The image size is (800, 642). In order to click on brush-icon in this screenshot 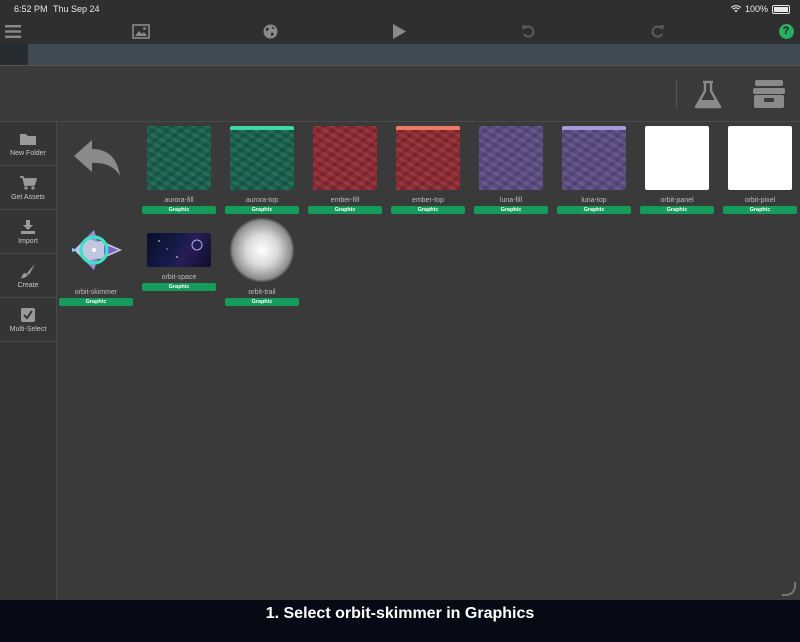, I will do `click(27, 270)`.